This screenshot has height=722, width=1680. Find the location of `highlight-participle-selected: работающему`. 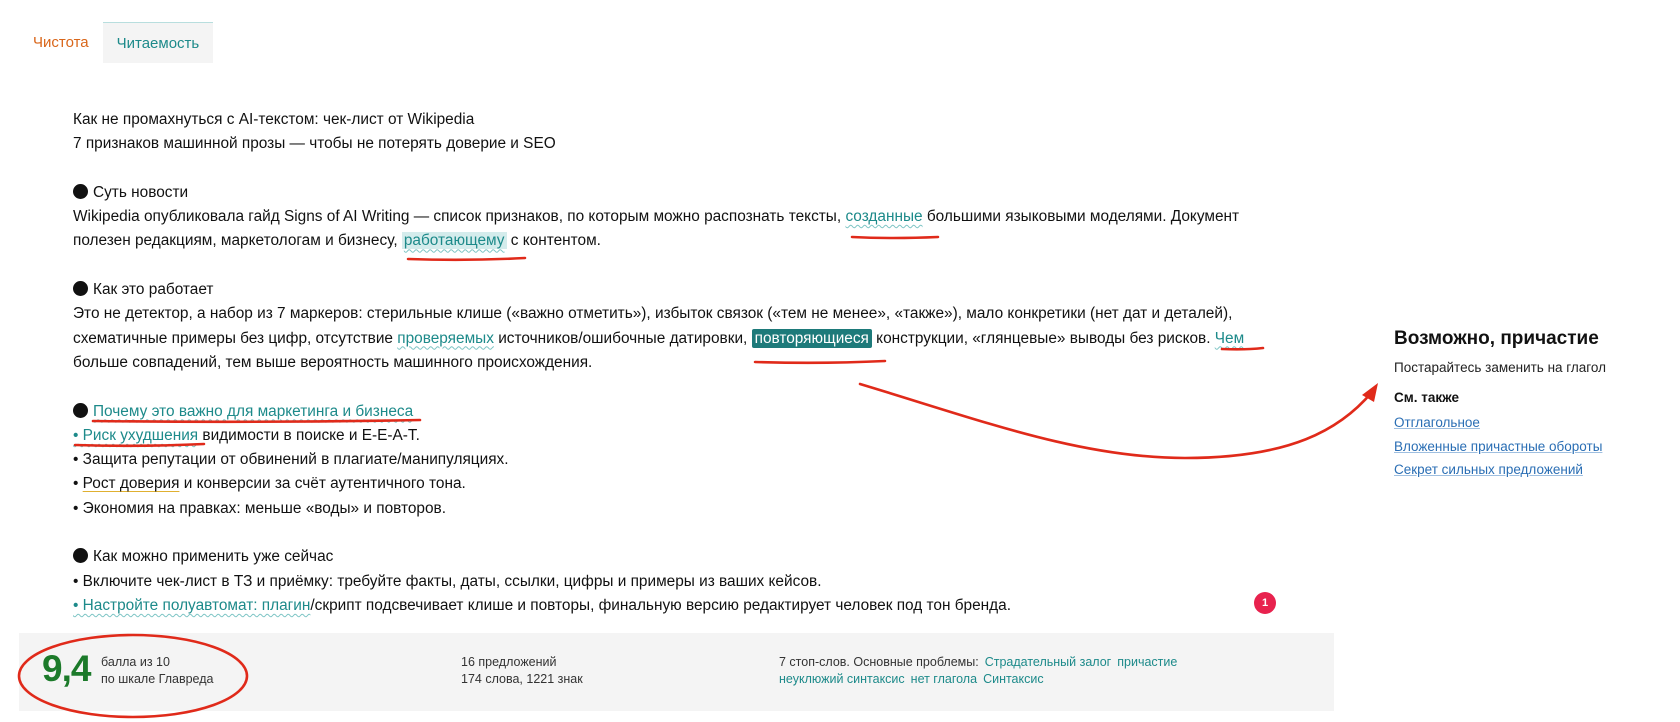

highlight-participle-selected: работающему is located at coordinates (454, 241).